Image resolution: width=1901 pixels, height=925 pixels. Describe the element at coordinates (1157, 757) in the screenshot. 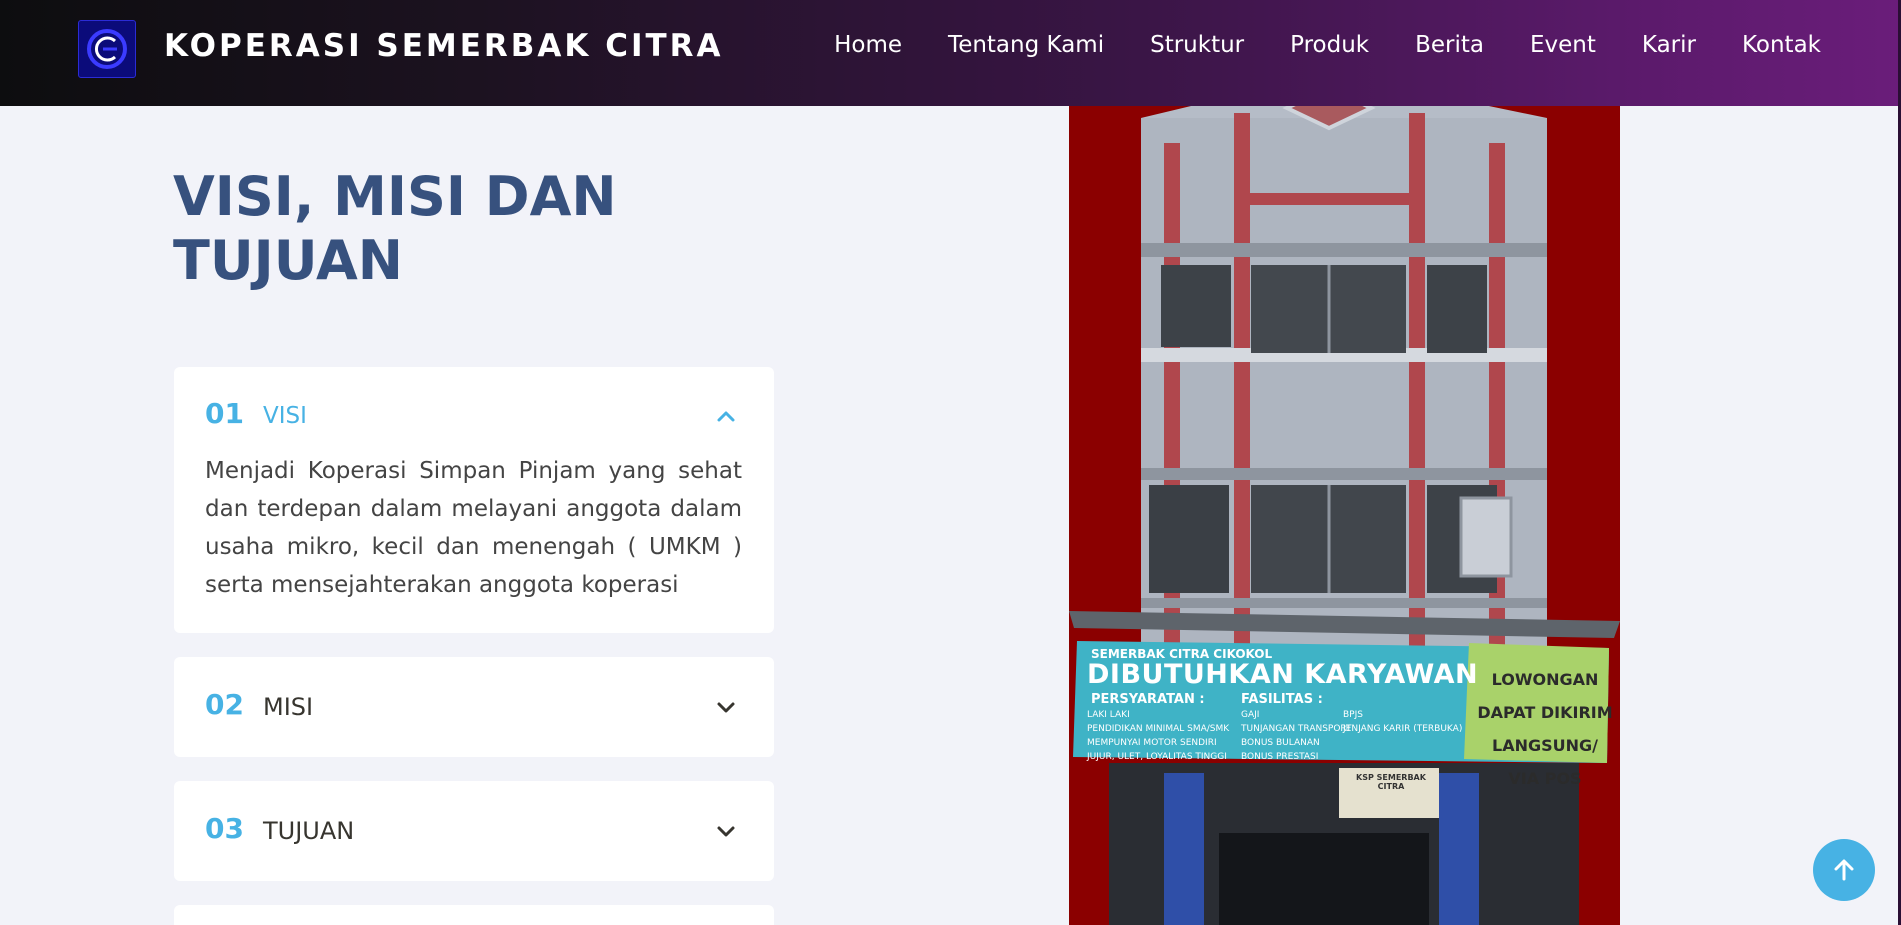

I see `requirement-item: JUJUR, ULET, LOYALITAS TINGGI` at that location.